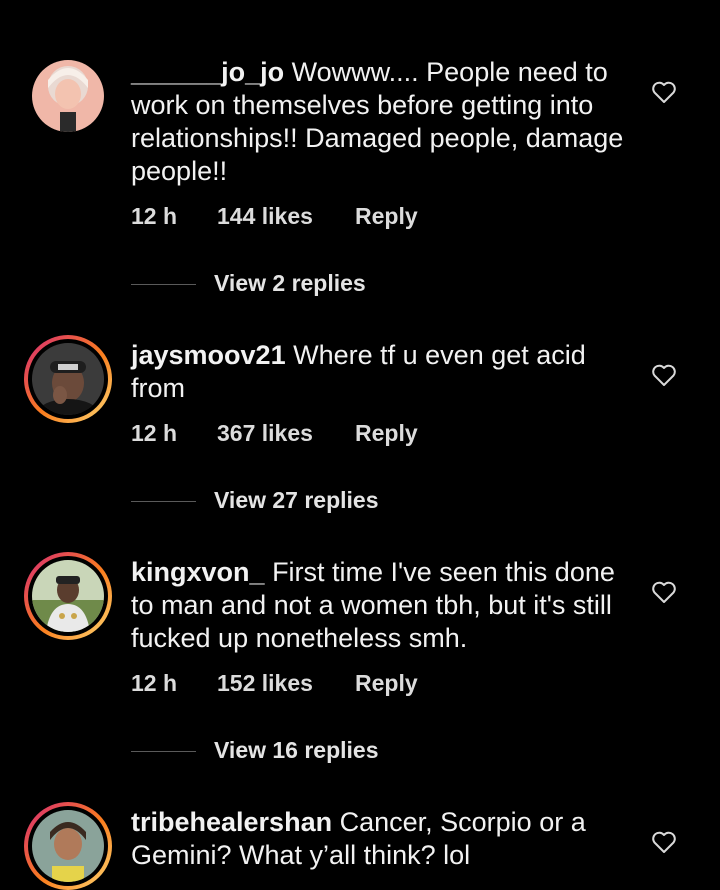 This screenshot has height=890, width=720. I want to click on comment-text: jaysmoov21 Where tf u even get acid from, so click(381, 372).